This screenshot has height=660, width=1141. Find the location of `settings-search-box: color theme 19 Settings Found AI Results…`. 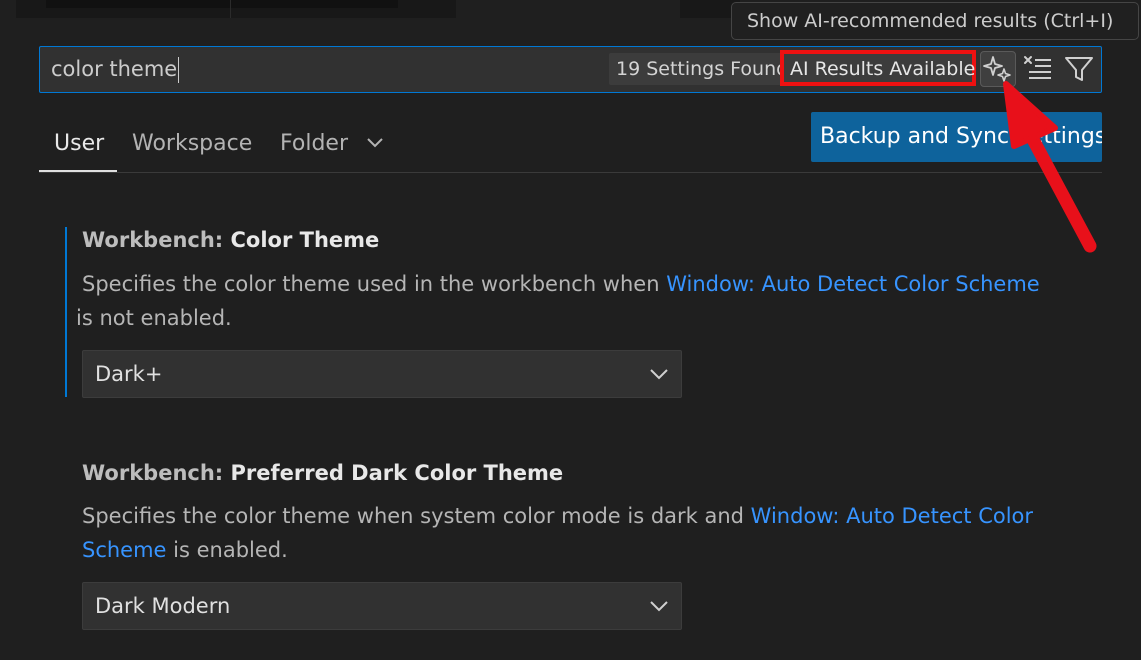

settings-search-box: color theme 19 Settings Found AI Results… is located at coordinates (570, 69).